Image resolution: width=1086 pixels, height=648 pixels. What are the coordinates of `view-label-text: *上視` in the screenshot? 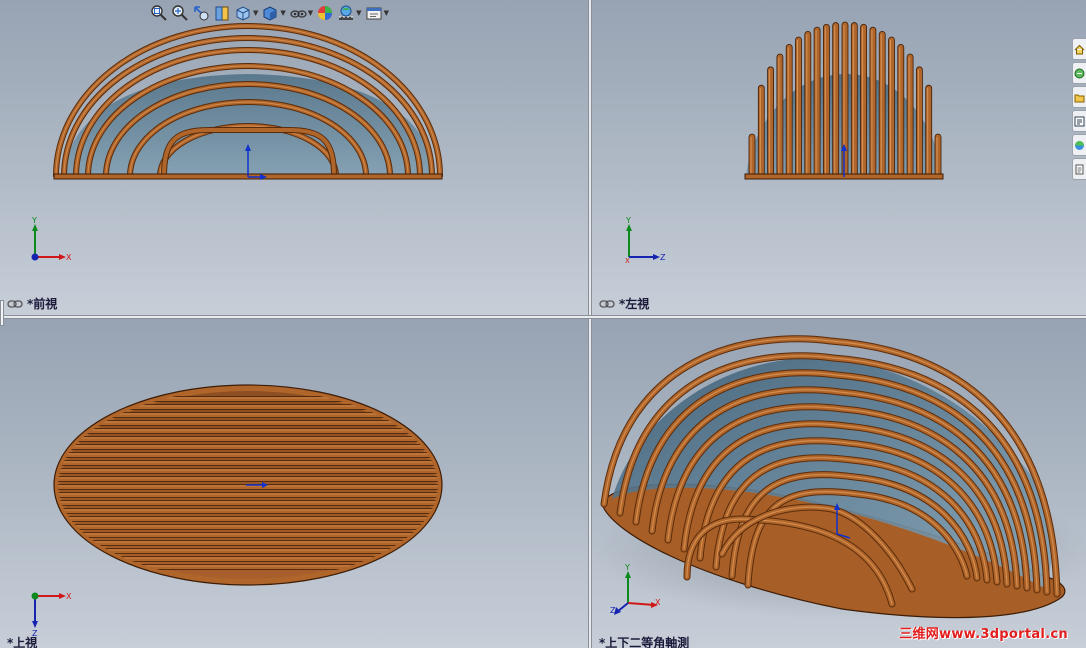 It's located at (22, 642).